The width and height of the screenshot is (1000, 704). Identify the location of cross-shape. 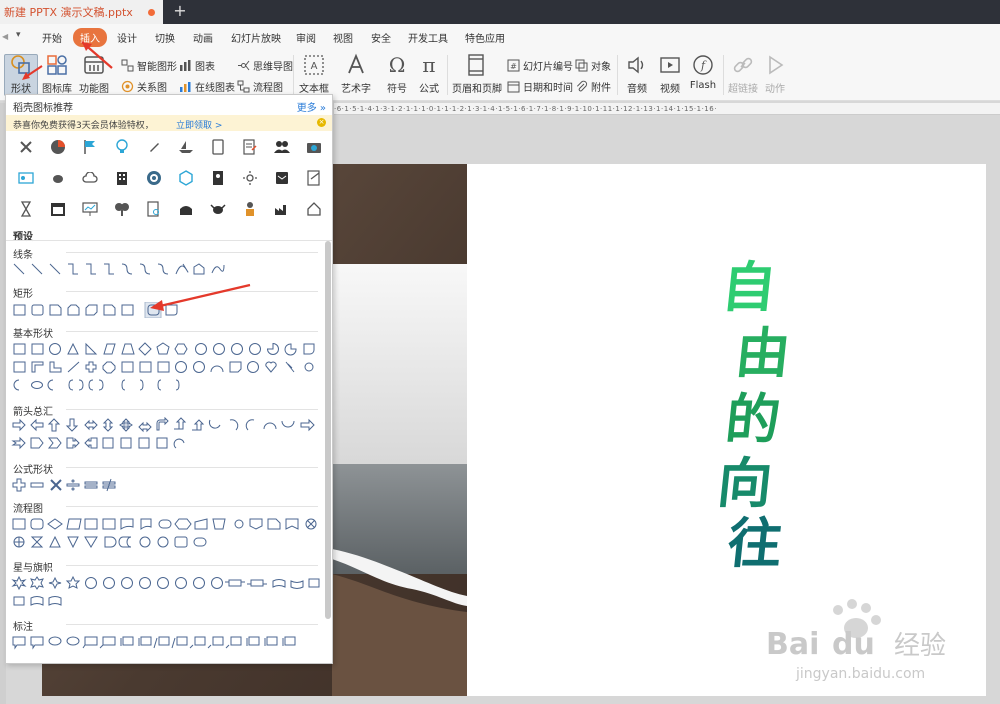
(91, 367).